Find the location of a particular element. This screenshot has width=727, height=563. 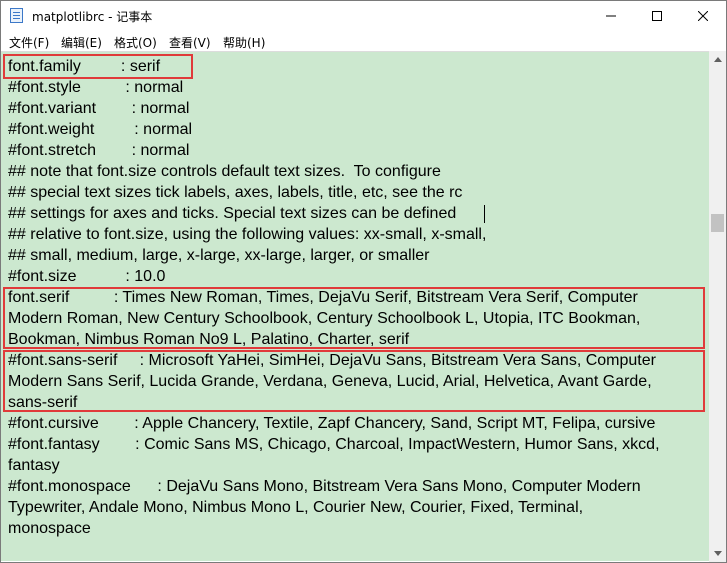

chevron-up-icon is located at coordinates (717, 59).